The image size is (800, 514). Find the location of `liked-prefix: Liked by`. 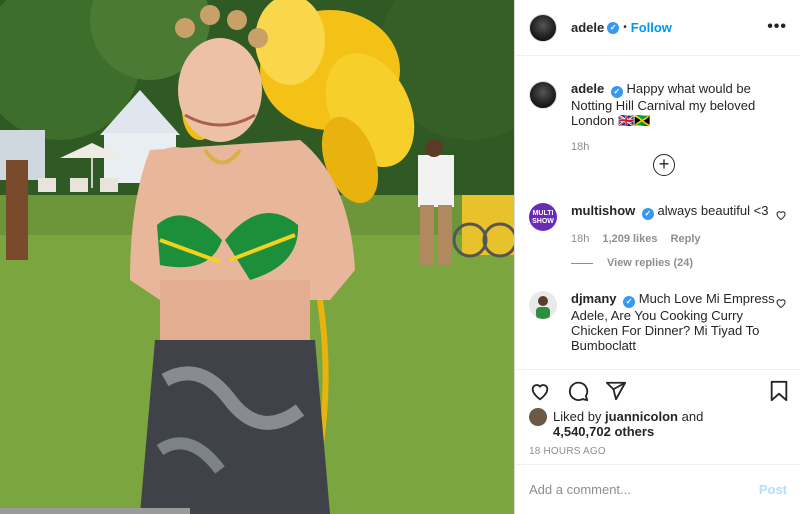

liked-prefix: Liked by is located at coordinates (577, 416).